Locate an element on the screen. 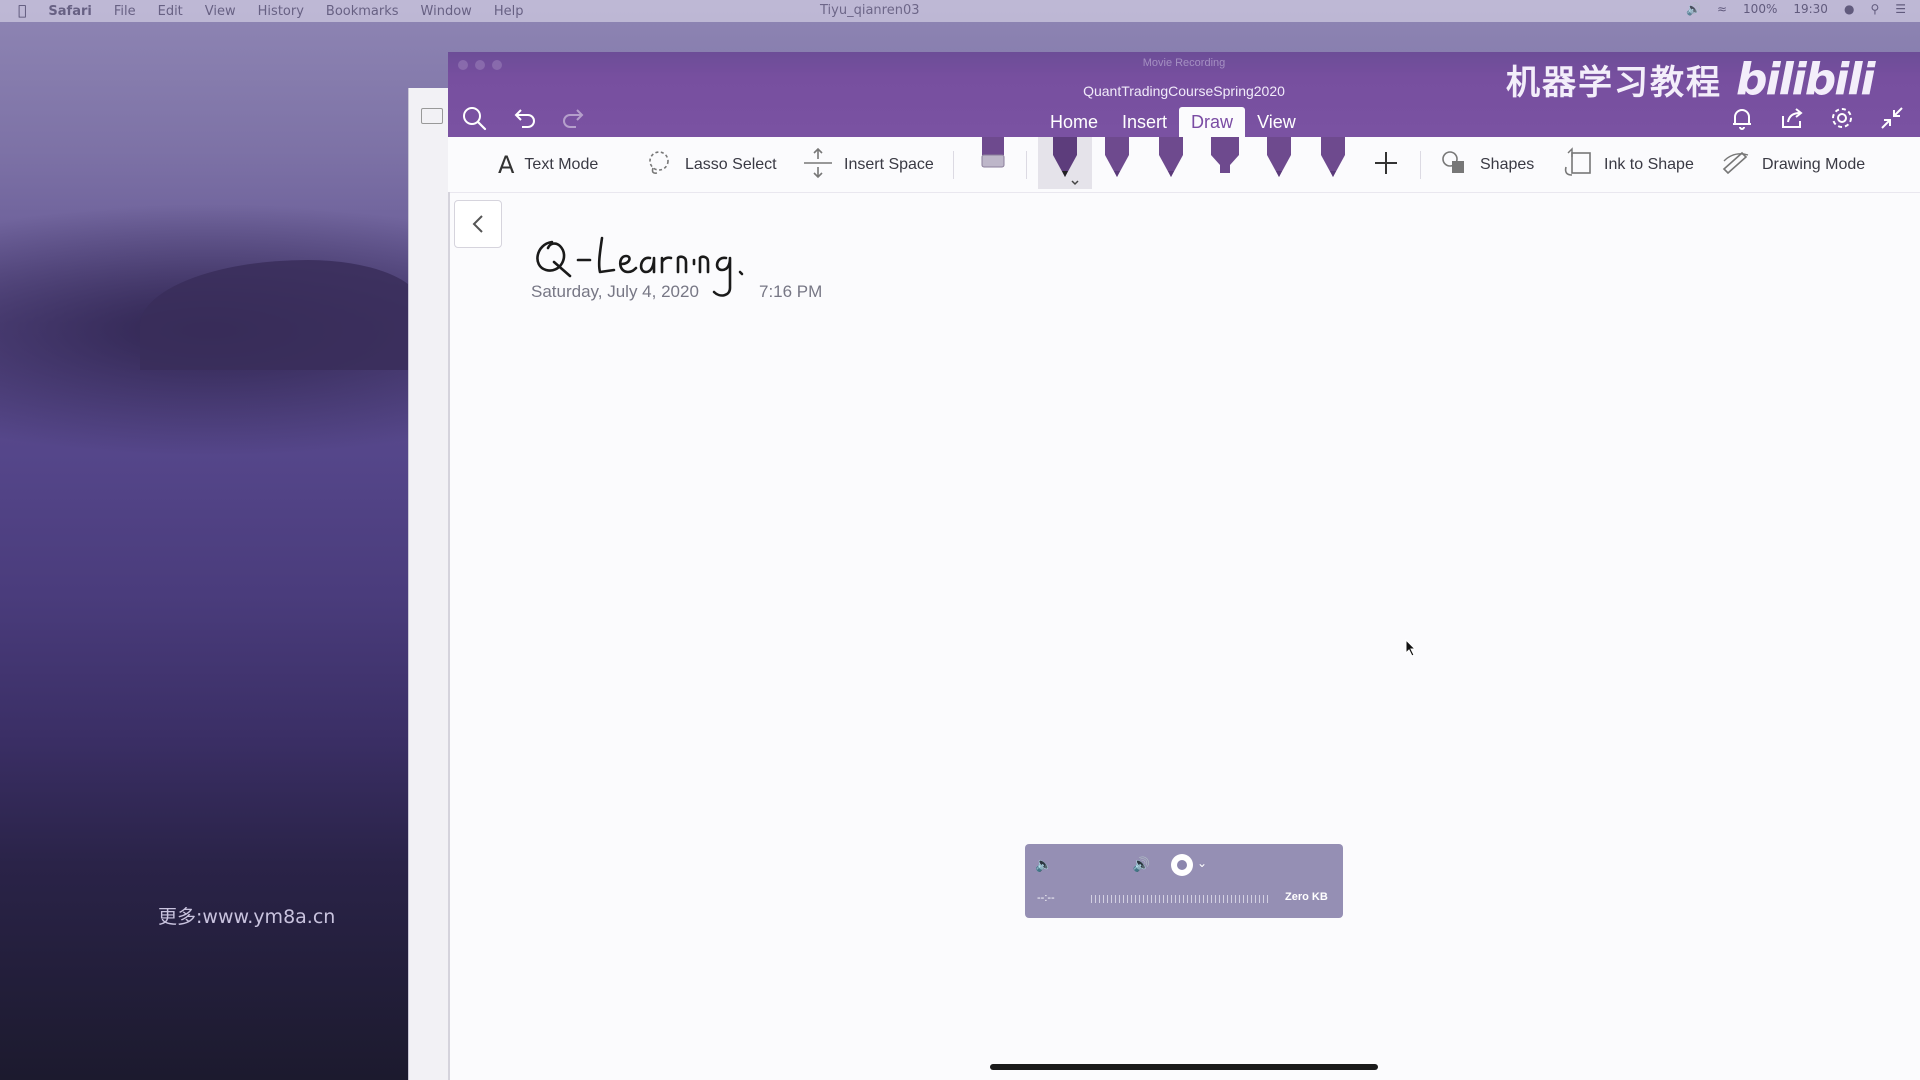 This screenshot has width=1920, height=1080. add-pen-button is located at coordinates (1386, 165).